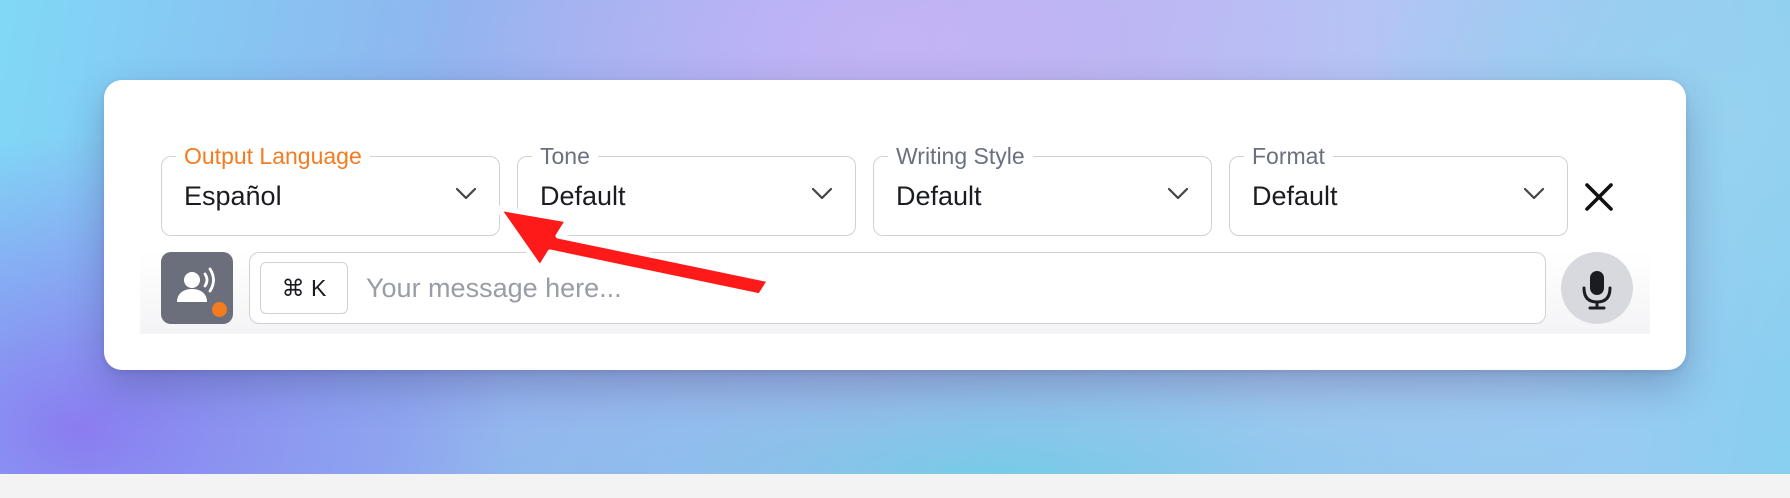 Image resolution: width=1790 pixels, height=498 pixels. Describe the element at coordinates (565, 156) in the screenshot. I see `tone-label: Tone` at that location.